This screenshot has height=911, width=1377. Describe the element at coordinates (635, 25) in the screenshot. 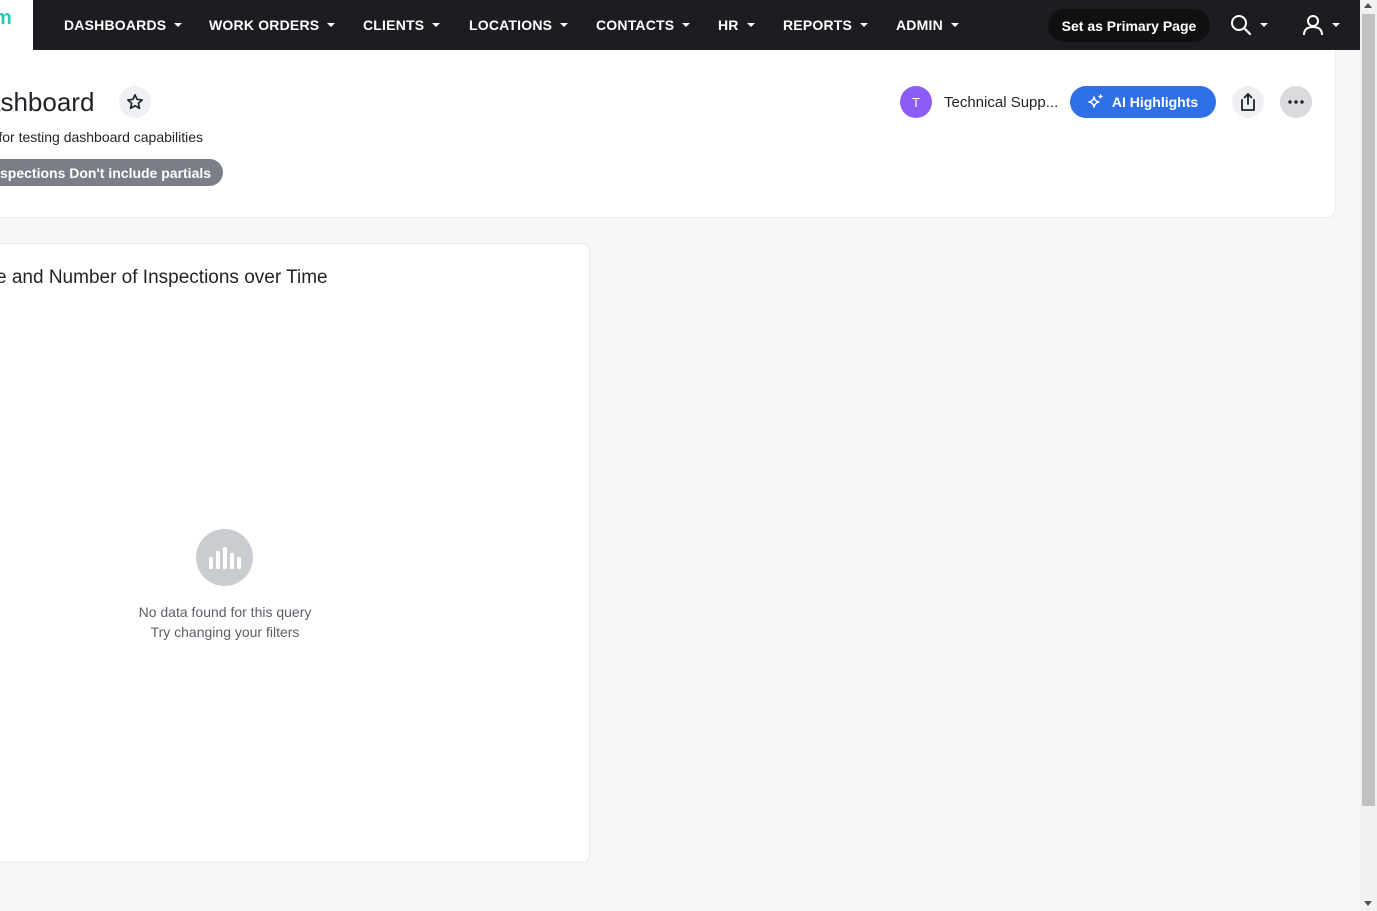

I see `nav-label: CONTACTS` at that location.